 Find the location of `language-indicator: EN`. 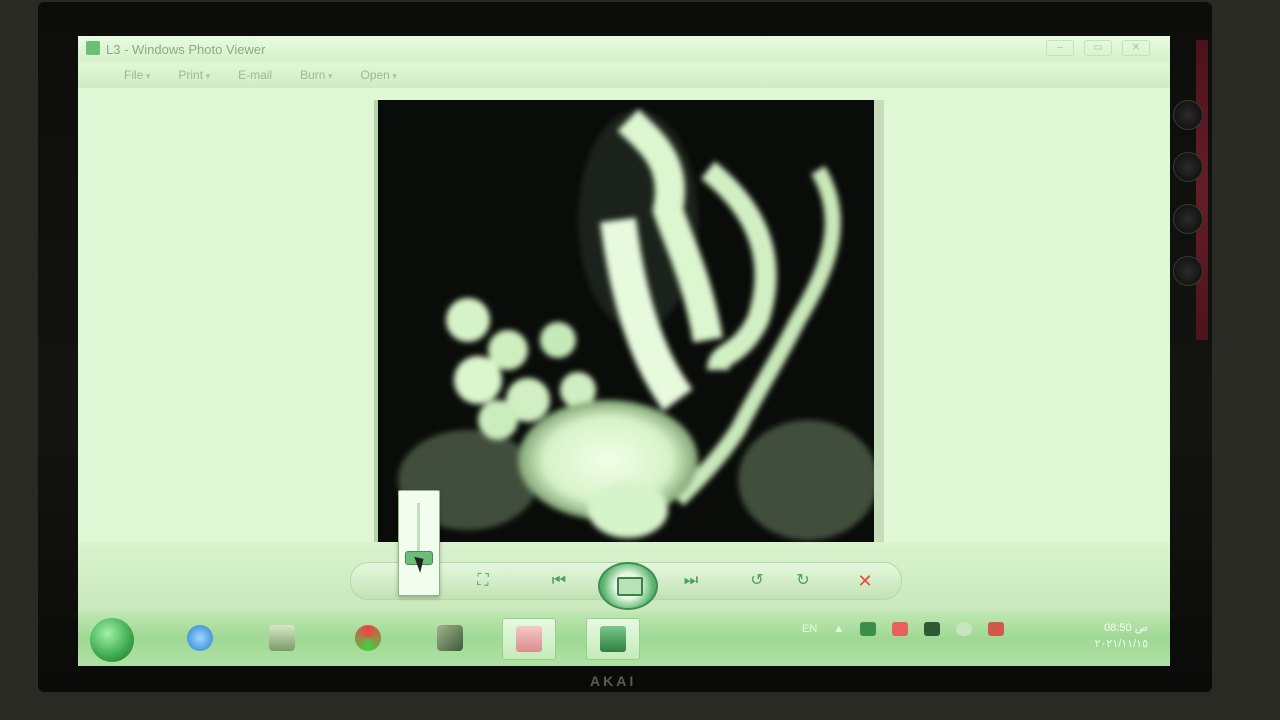

language-indicator: EN is located at coordinates (809, 629).